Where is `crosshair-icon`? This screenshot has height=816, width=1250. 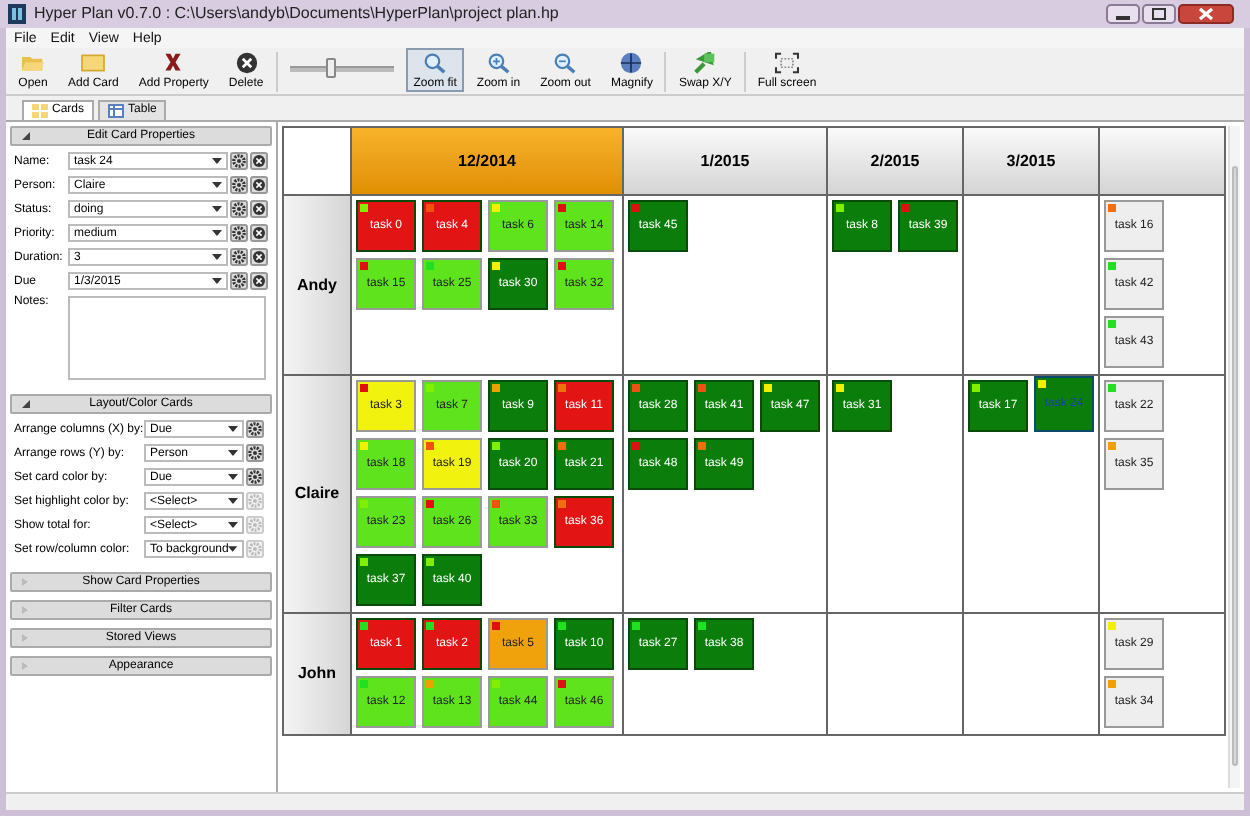 crosshair-icon is located at coordinates (631, 63).